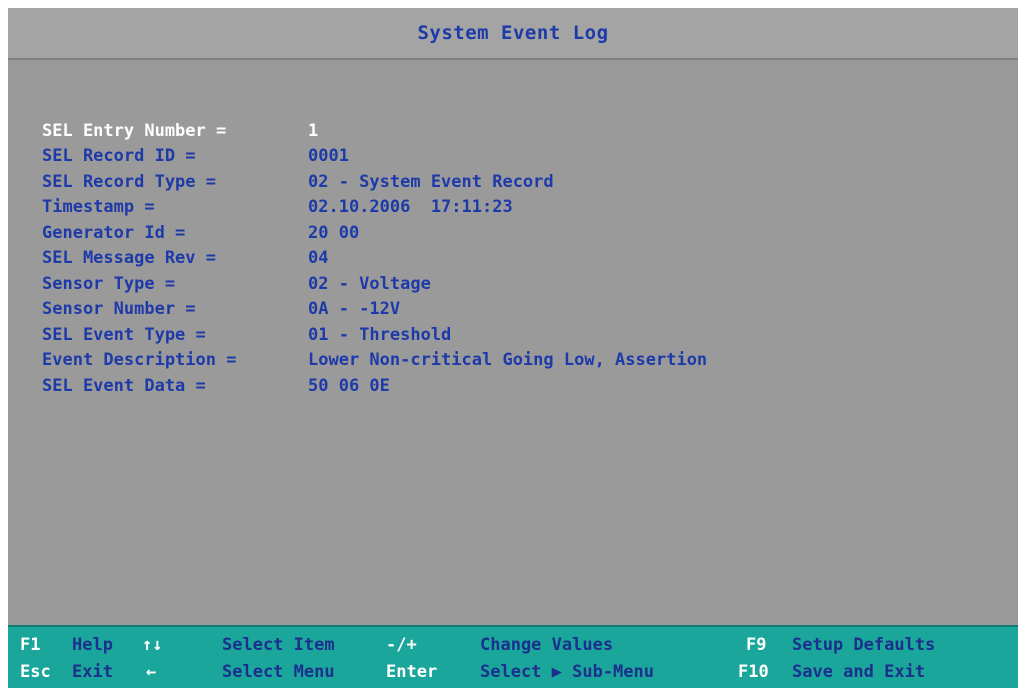  What do you see at coordinates (522, 386) in the screenshot?
I see `sel-event-data-row: SEL Event Data = 50 06 0E` at bounding box center [522, 386].